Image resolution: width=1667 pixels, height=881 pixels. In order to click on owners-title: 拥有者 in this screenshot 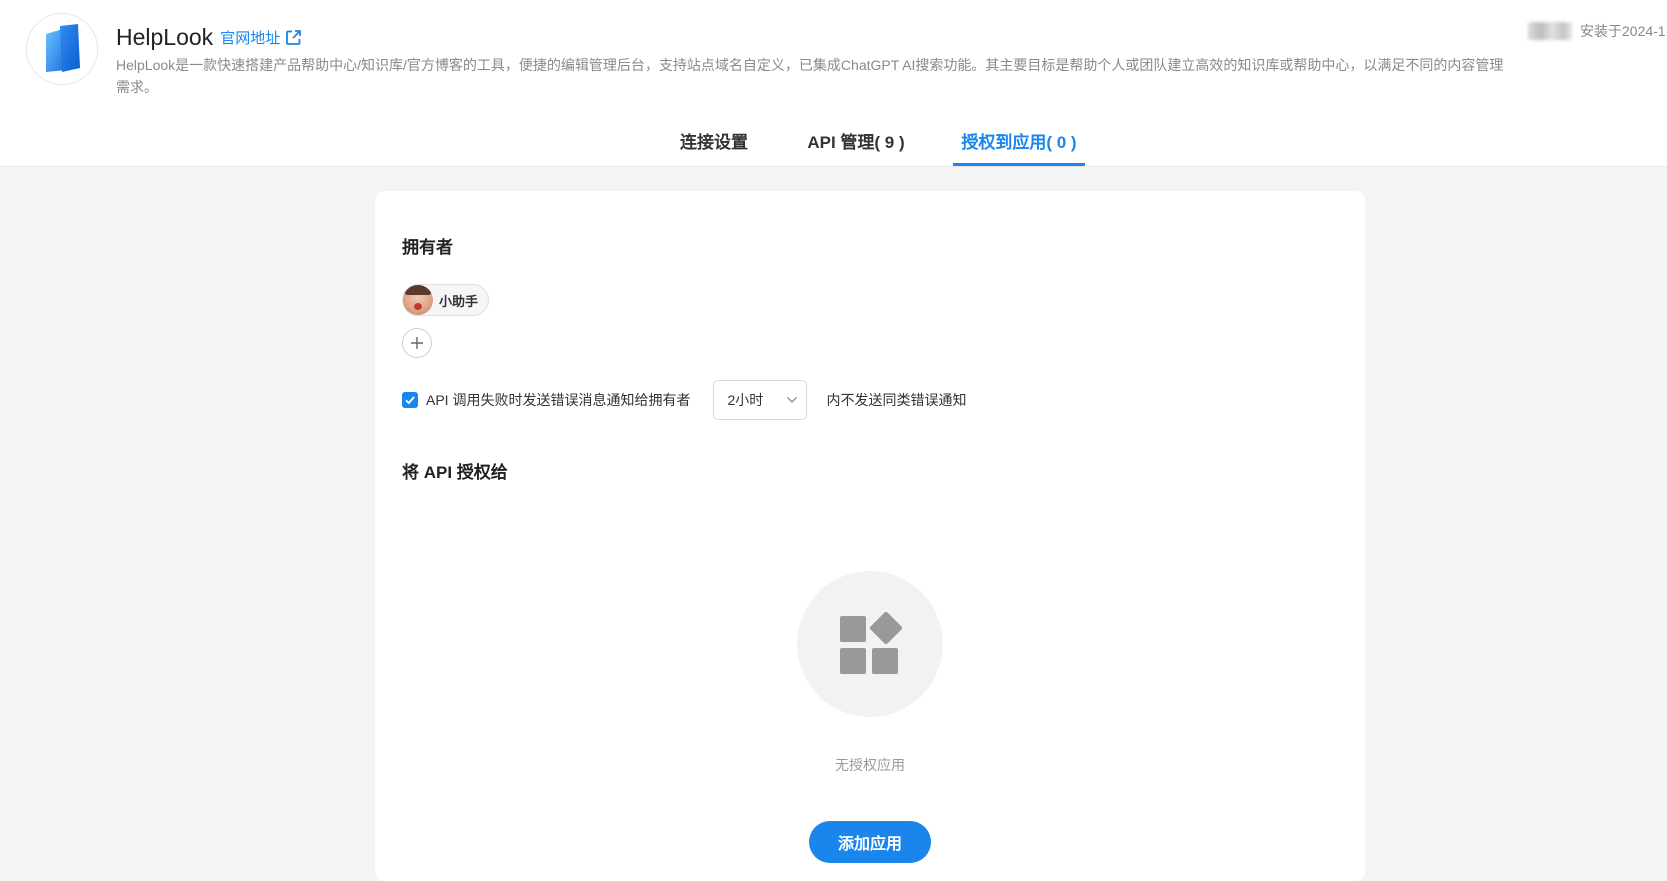, I will do `click(427, 247)`.